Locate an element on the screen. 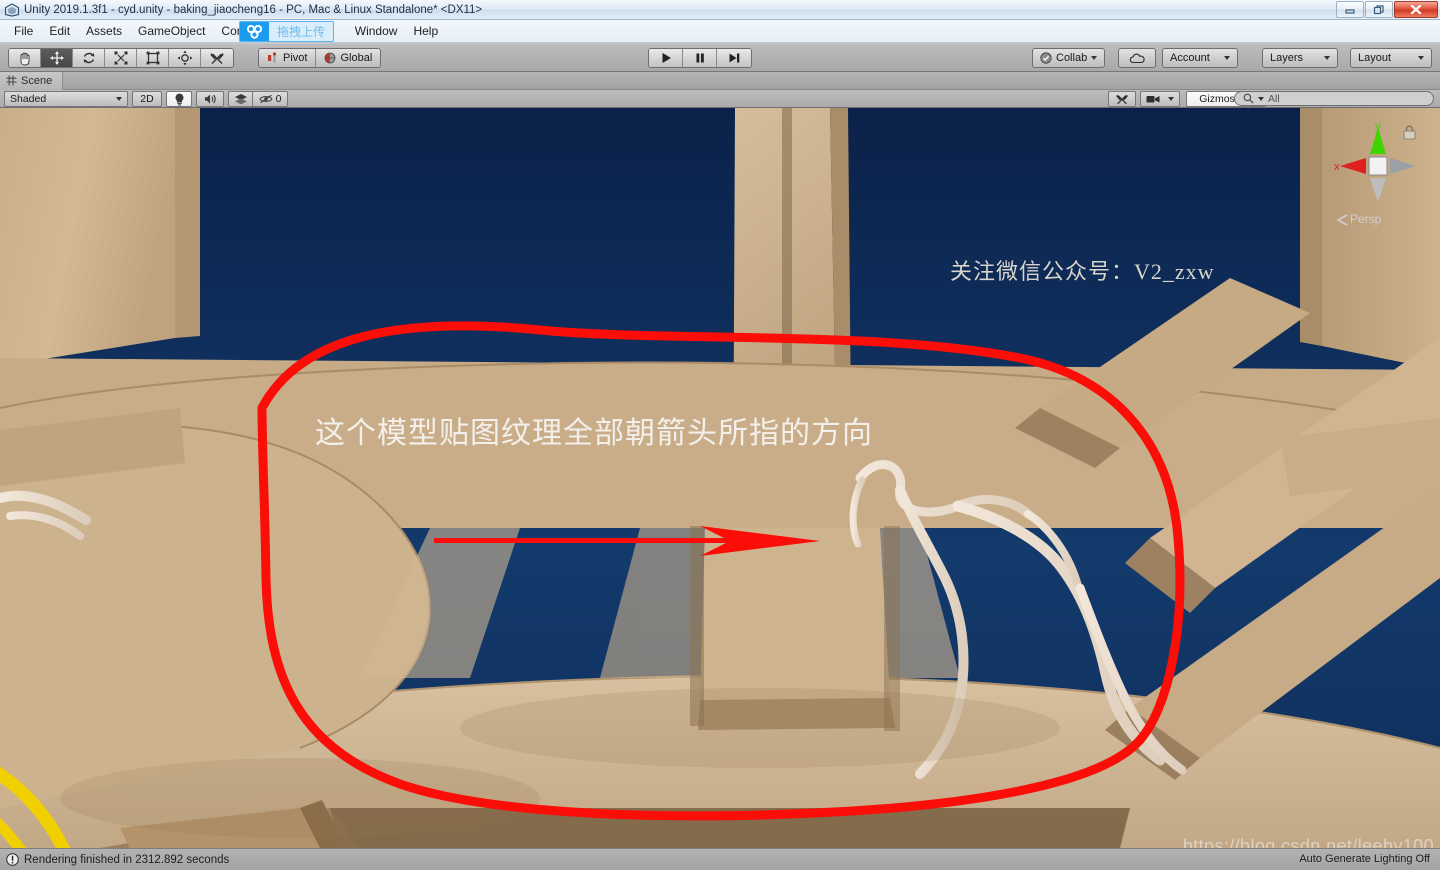 The width and height of the screenshot is (1440, 870). gizmos-label: Gizmos is located at coordinates (1217, 99).